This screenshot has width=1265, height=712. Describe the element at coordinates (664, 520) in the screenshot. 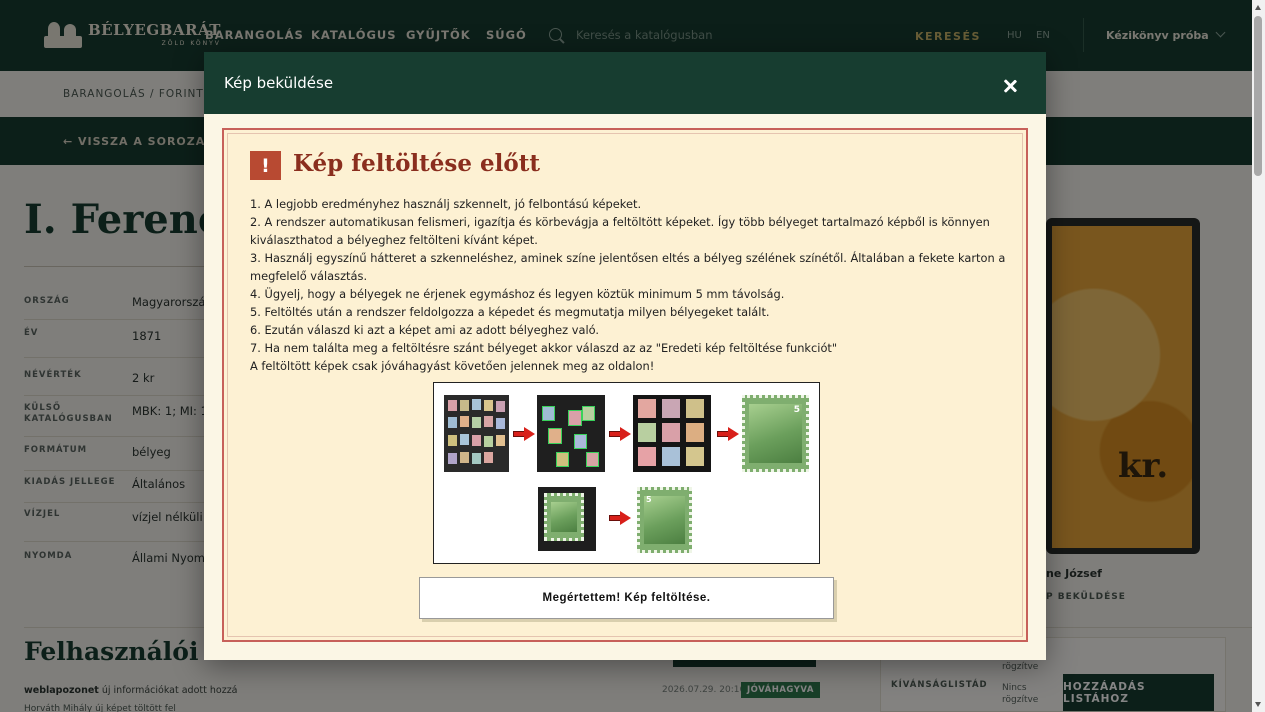

I see `original-result-image: 5` at that location.